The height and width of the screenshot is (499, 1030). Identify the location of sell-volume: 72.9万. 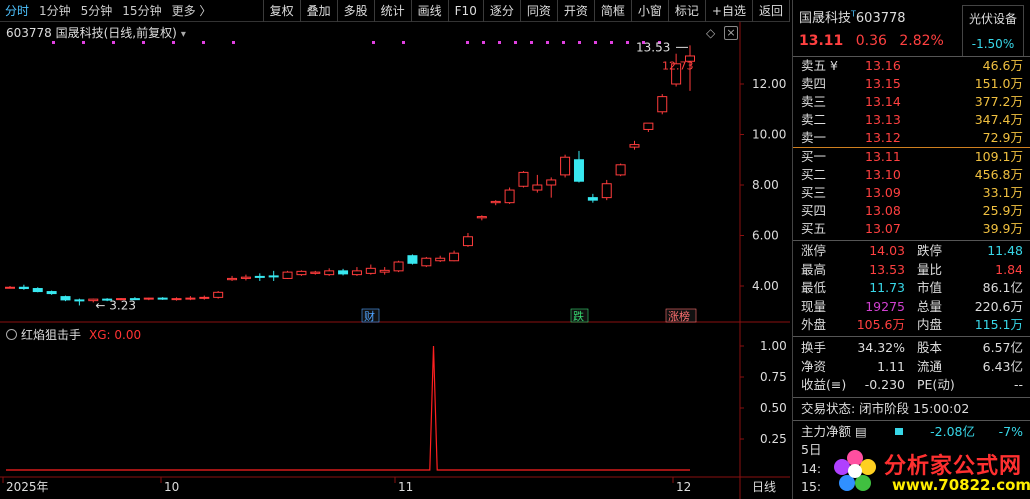
(1002, 137).